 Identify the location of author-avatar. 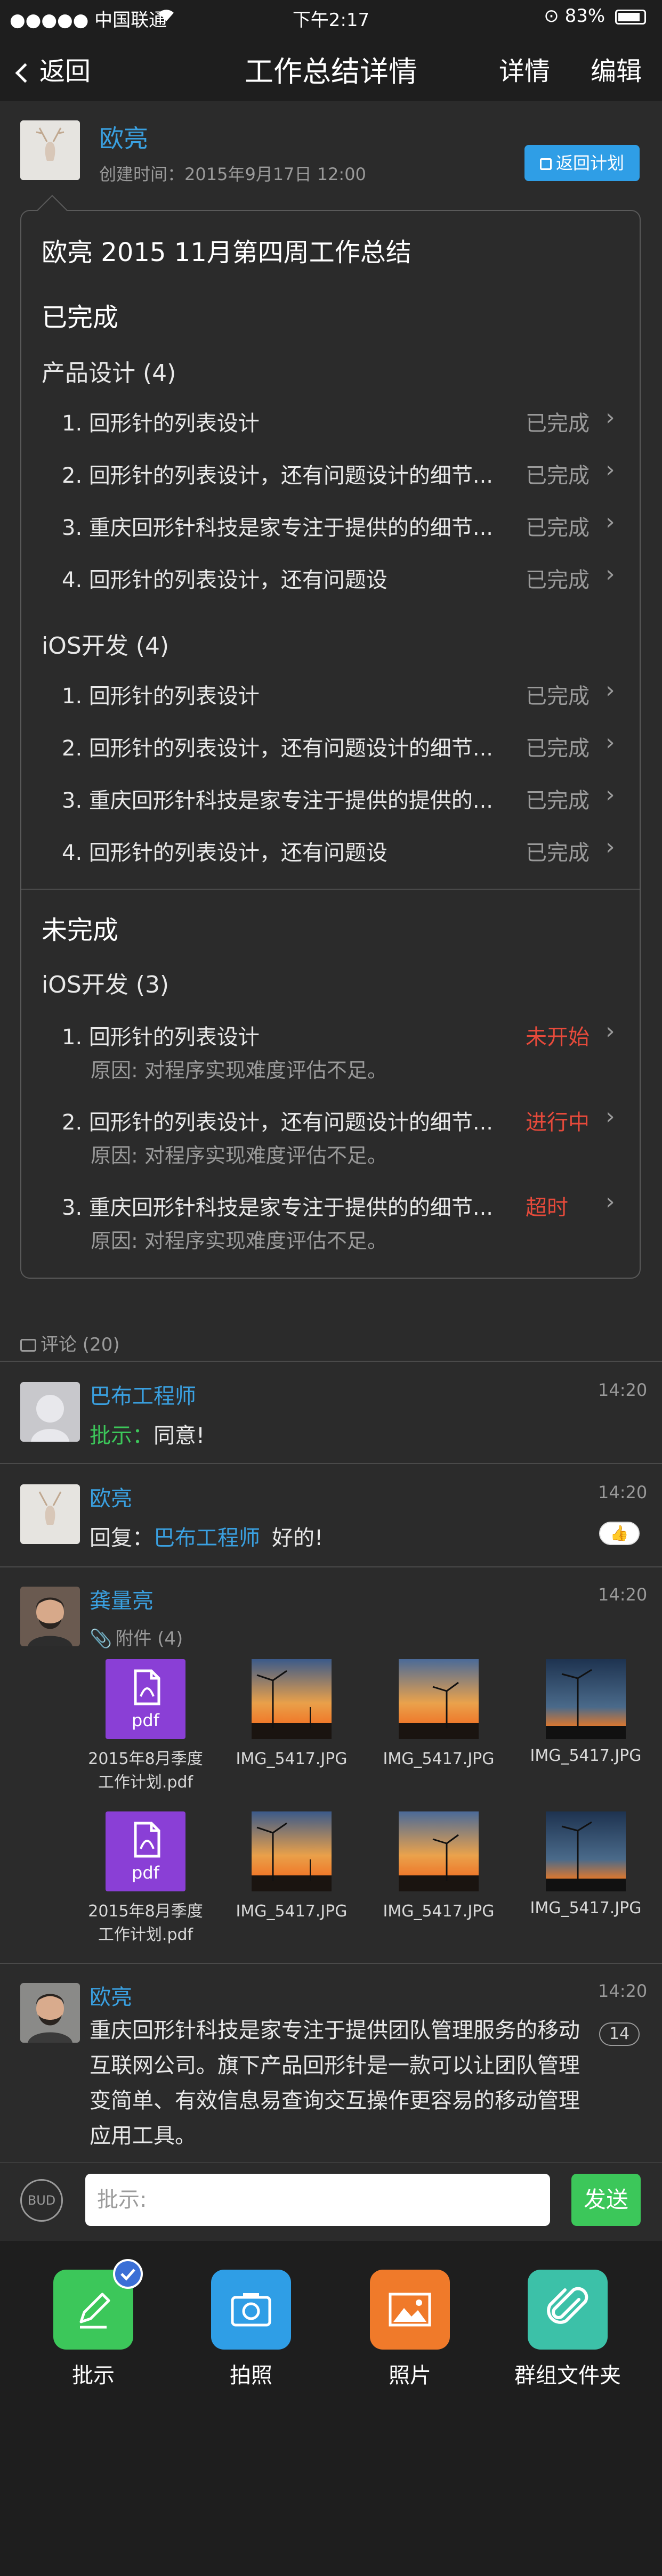
(50, 150).